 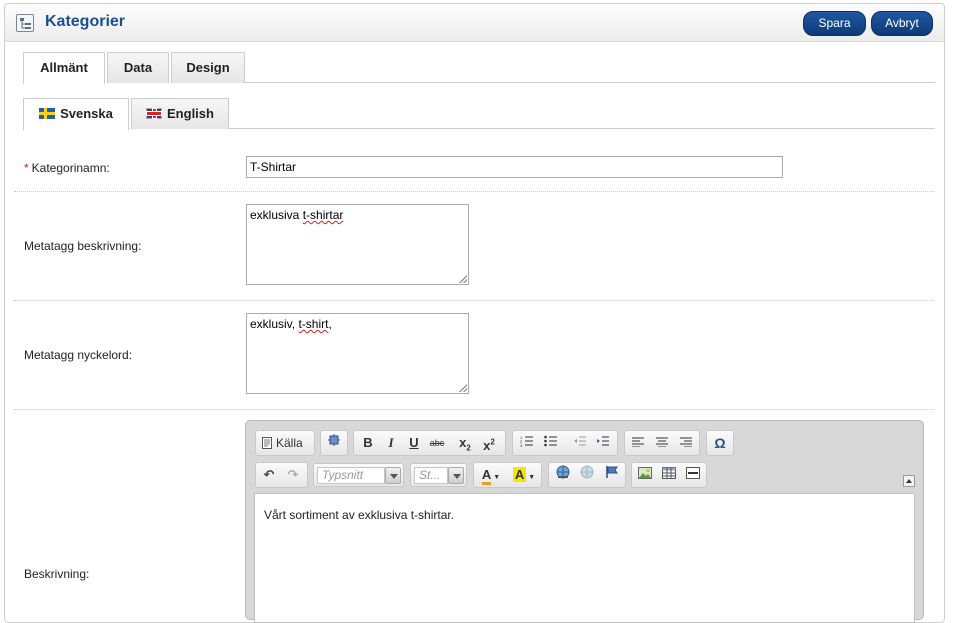 What do you see at coordinates (909, 481) in the screenshot?
I see `collapse-toolbar-icon` at bounding box center [909, 481].